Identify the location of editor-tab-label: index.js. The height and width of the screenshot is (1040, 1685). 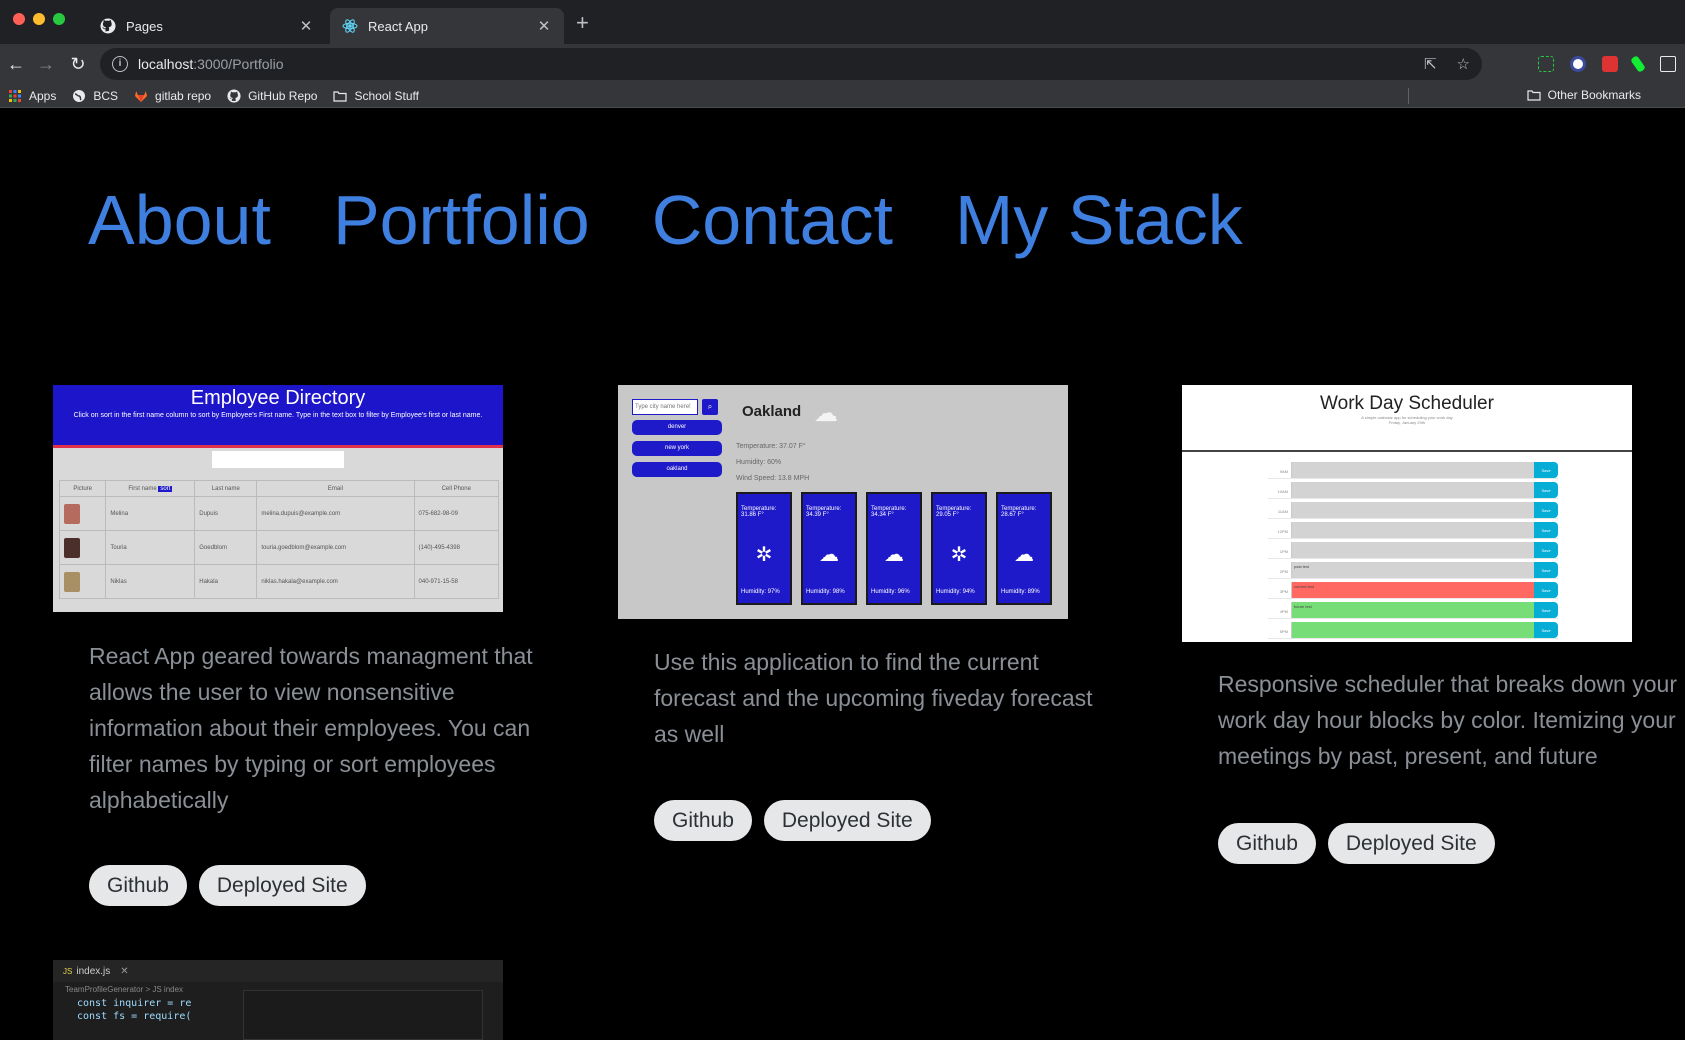
(93, 971).